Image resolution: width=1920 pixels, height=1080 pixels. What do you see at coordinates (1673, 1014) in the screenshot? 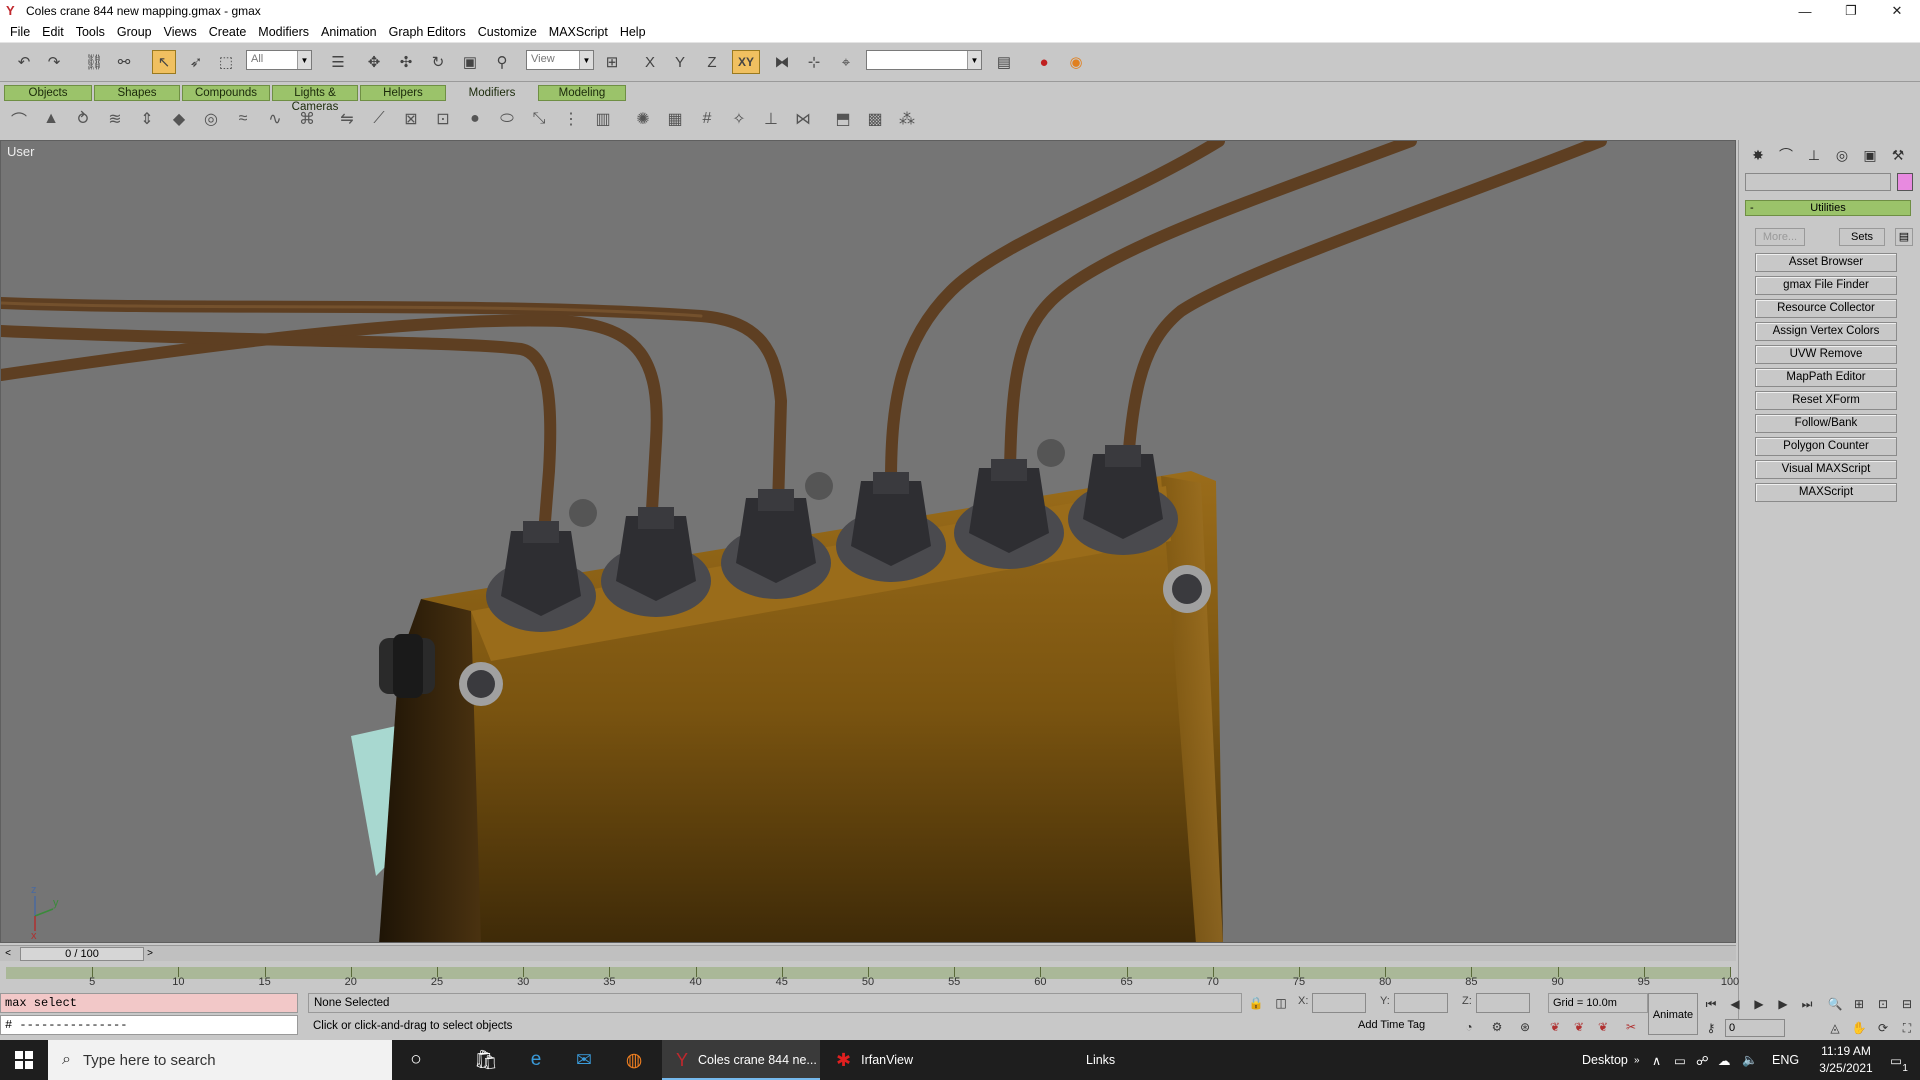
I see `animate-toggle-button: Animate` at bounding box center [1673, 1014].